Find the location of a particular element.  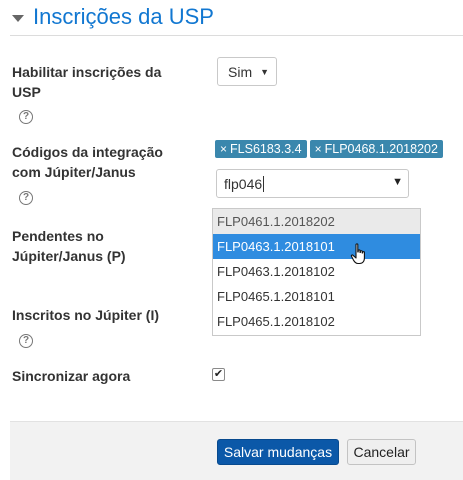

checkmark-icon: ✔ is located at coordinates (218, 374).